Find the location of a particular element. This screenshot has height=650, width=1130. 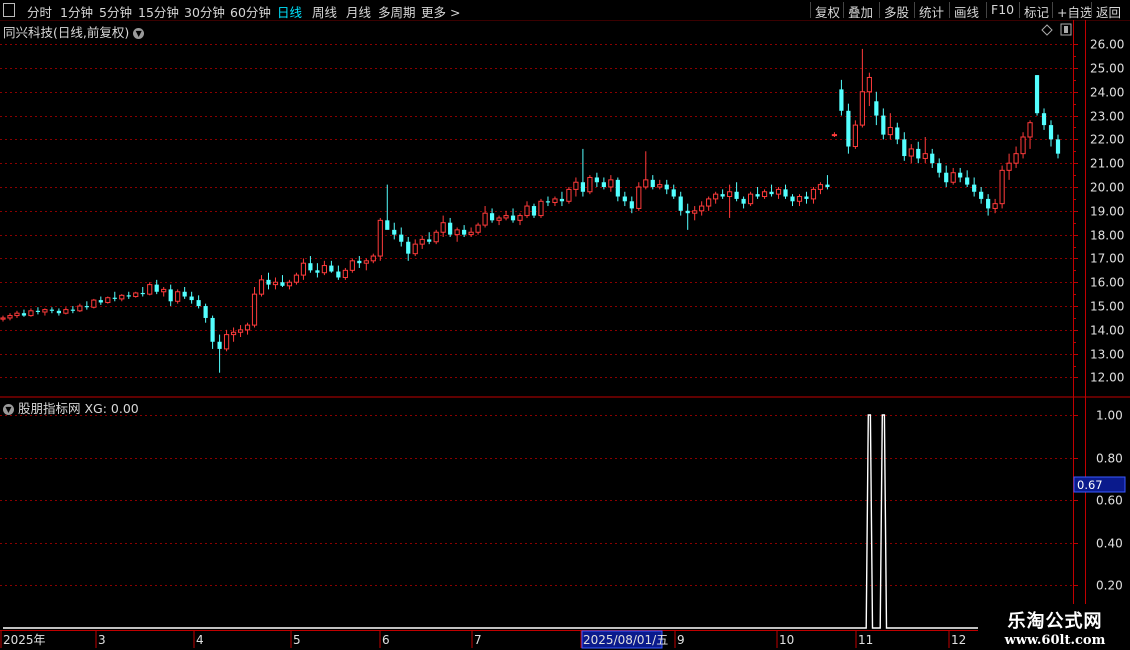

watermark-logo: 乐淘公式网 www.60lt.com is located at coordinates (1055, 627).